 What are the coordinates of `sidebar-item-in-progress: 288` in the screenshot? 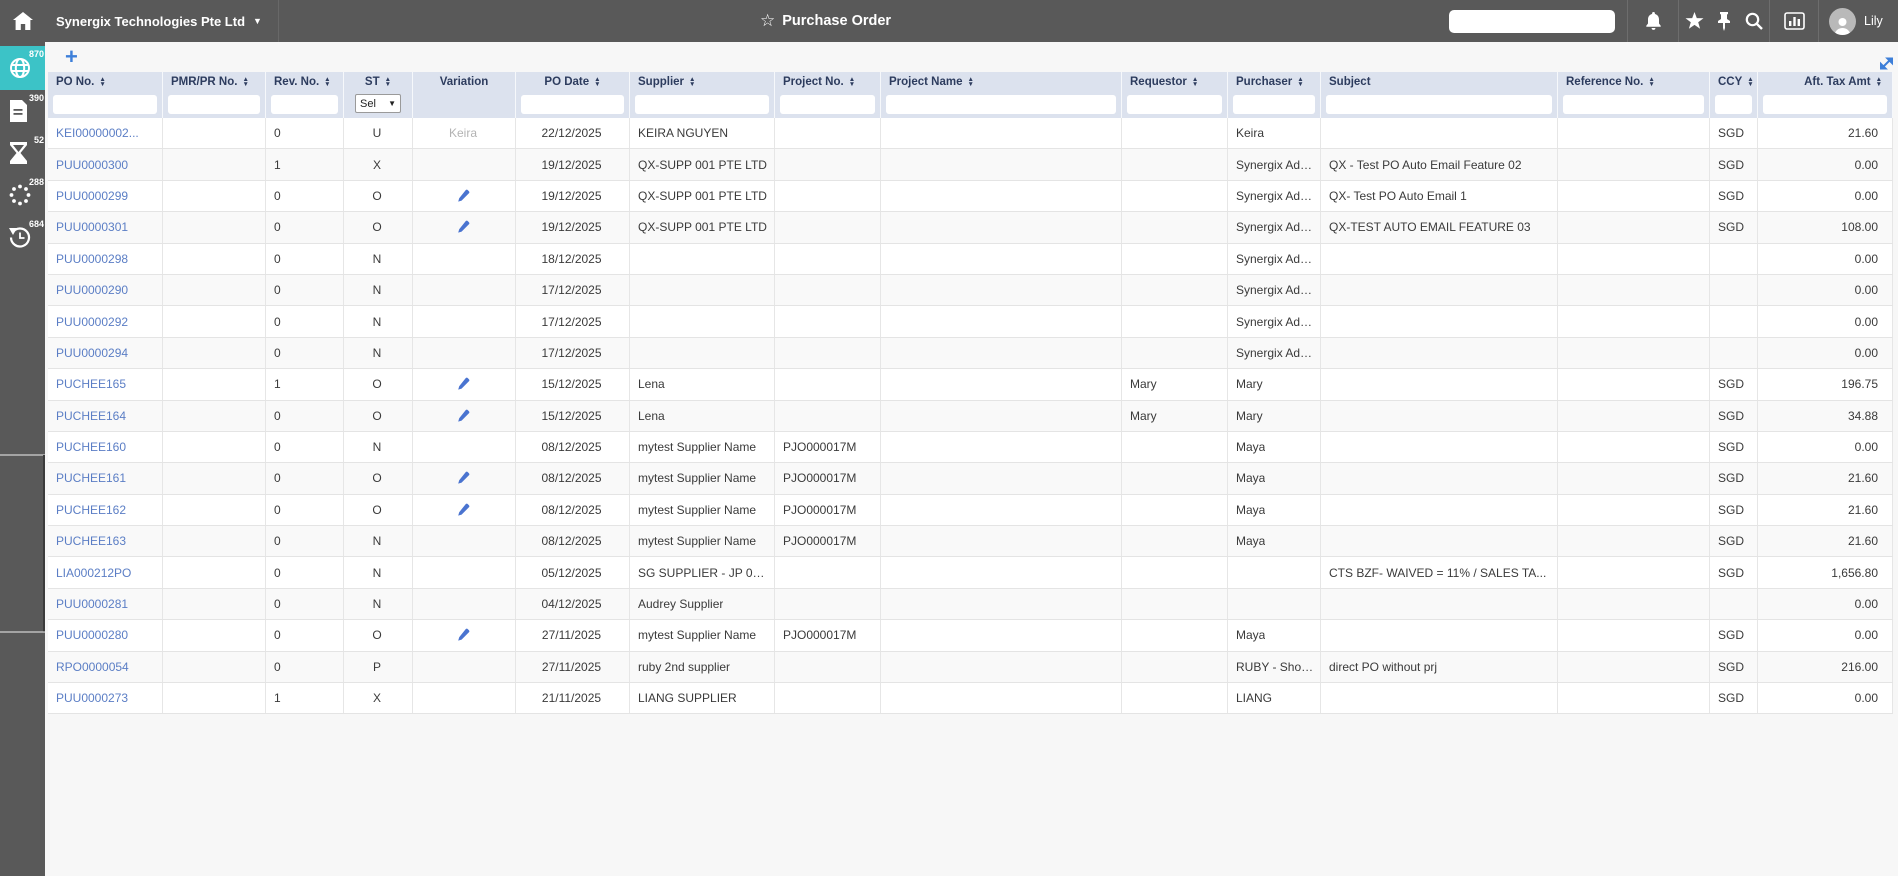 It's located at (22, 195).